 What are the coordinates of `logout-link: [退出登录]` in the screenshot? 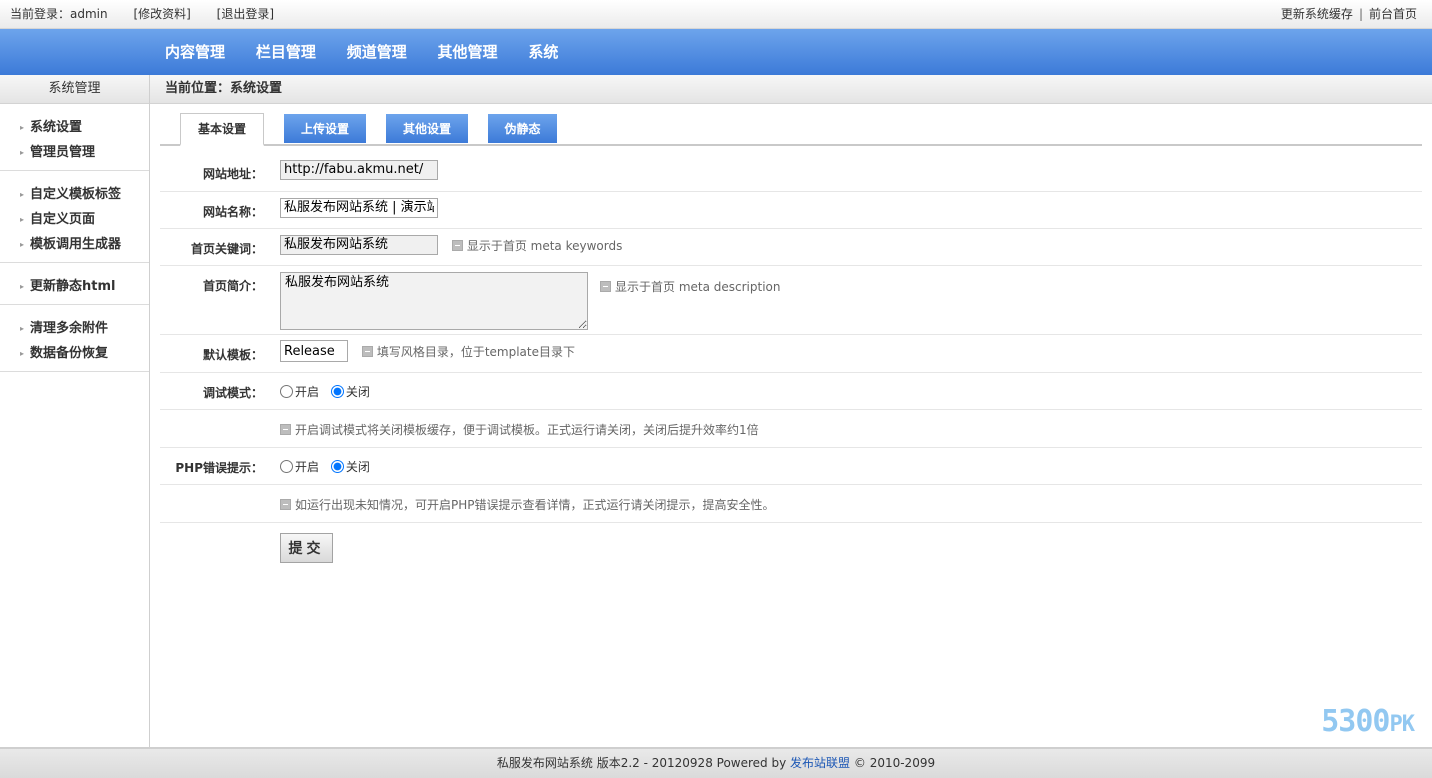 It's located at (245, 14).